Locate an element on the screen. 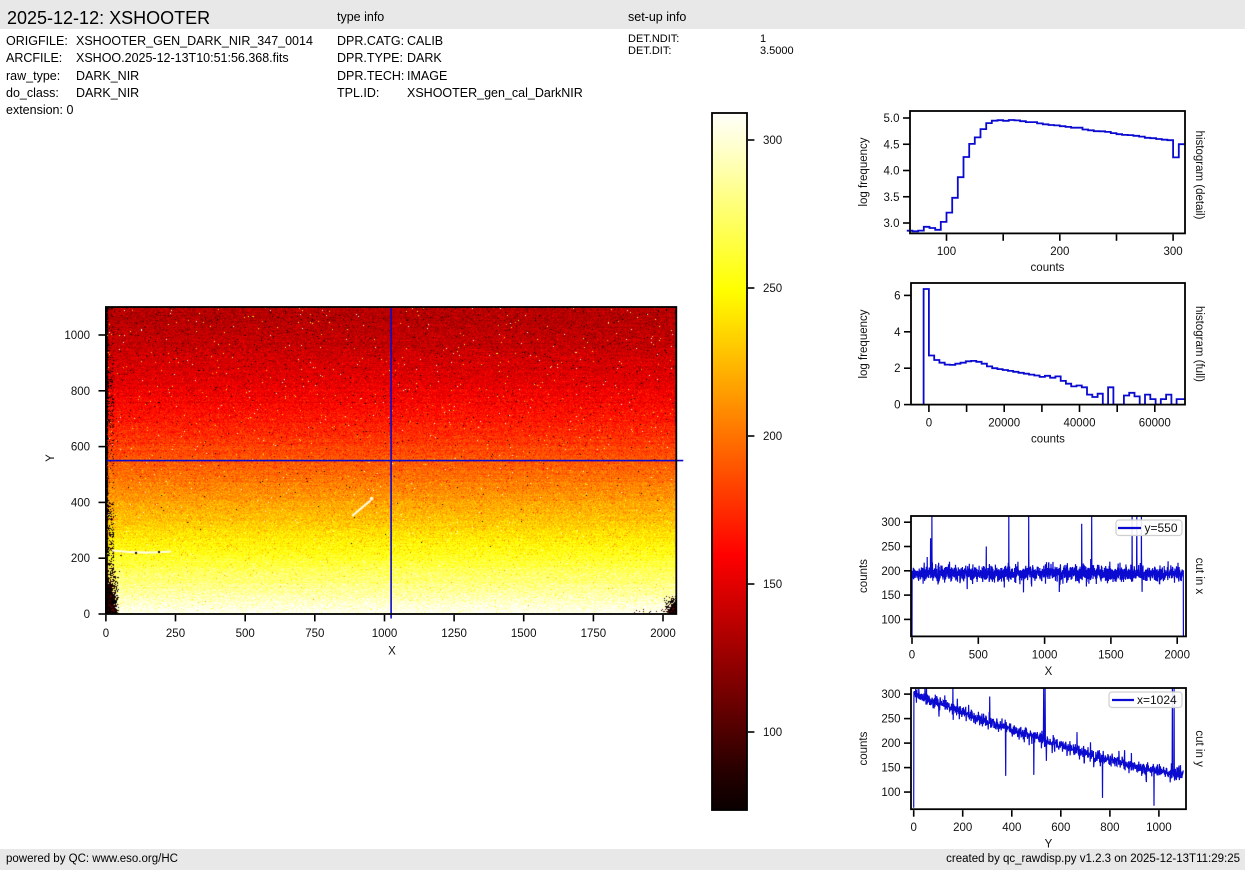 The image size is (1245, 870). svg-text: 3.0 is located at coordinates (892, 224).